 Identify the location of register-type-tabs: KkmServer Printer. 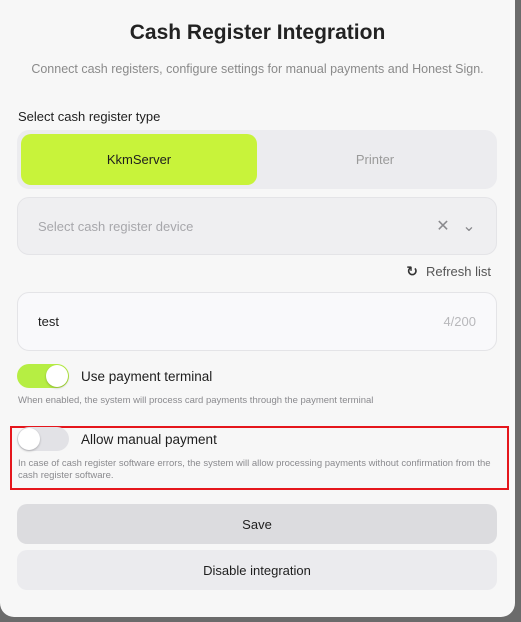
(257, 159).